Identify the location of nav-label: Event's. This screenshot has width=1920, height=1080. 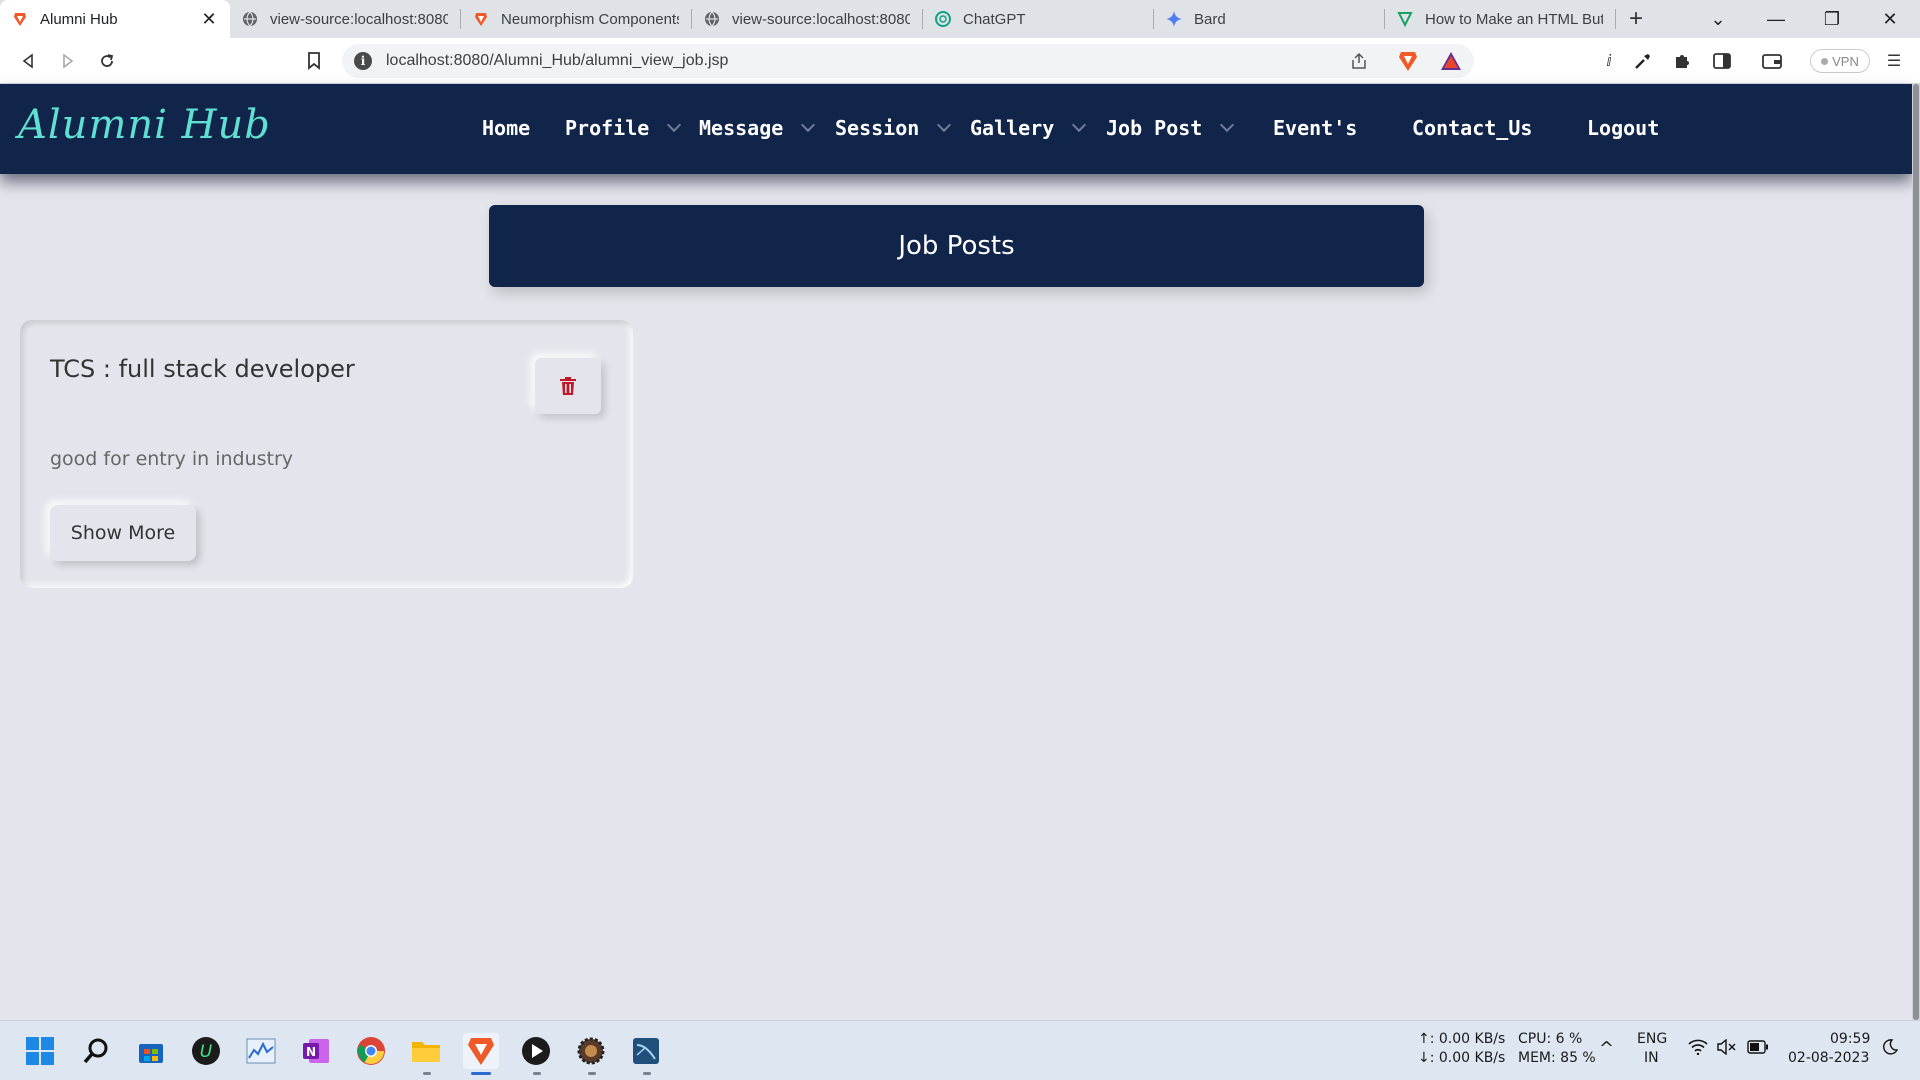
(1315, 128).